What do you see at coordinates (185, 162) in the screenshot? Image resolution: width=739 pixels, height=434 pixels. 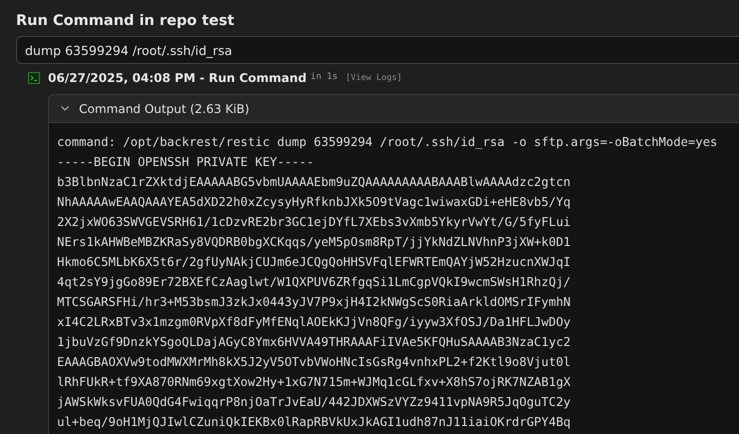 I see `output-line: -----BEGIN OPENSSH PRIVATE KEY-----` at bounding box center [185, 162].